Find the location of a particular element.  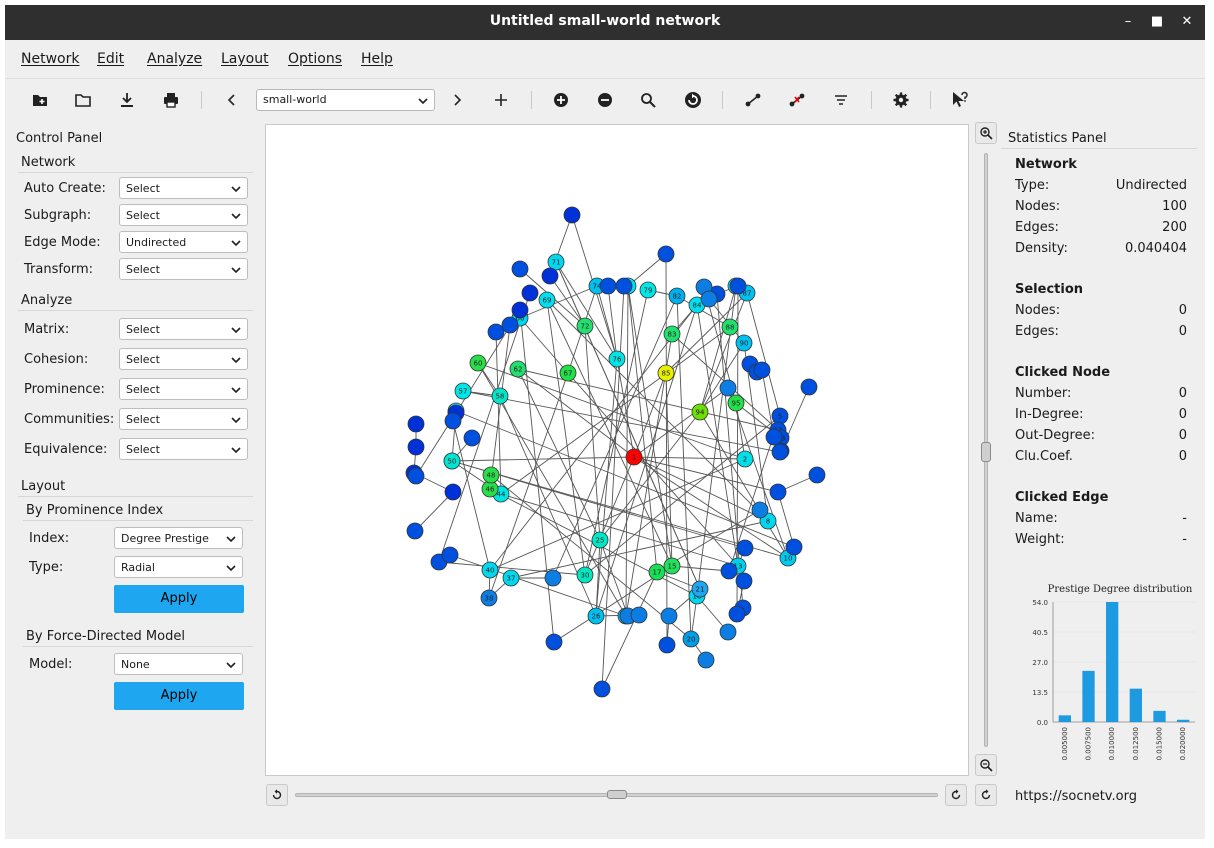

save-download-icon is located at coordinates (127, 100).